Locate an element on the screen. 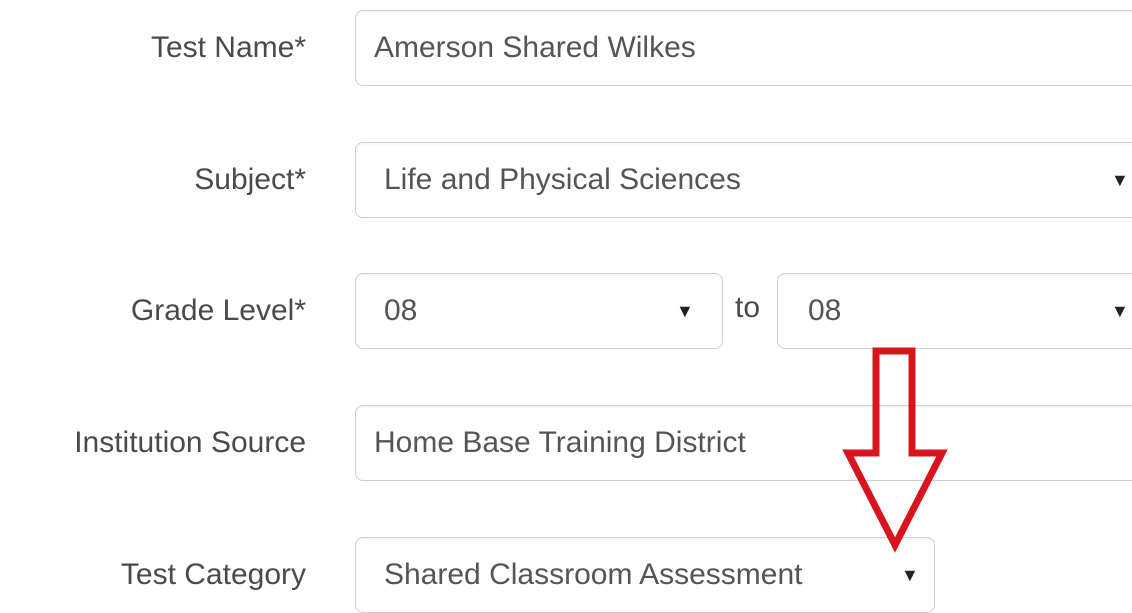 The height and width of the screenshot is (613, 1132). test-name-label: Test Name* is located at coordinates (228, 47).